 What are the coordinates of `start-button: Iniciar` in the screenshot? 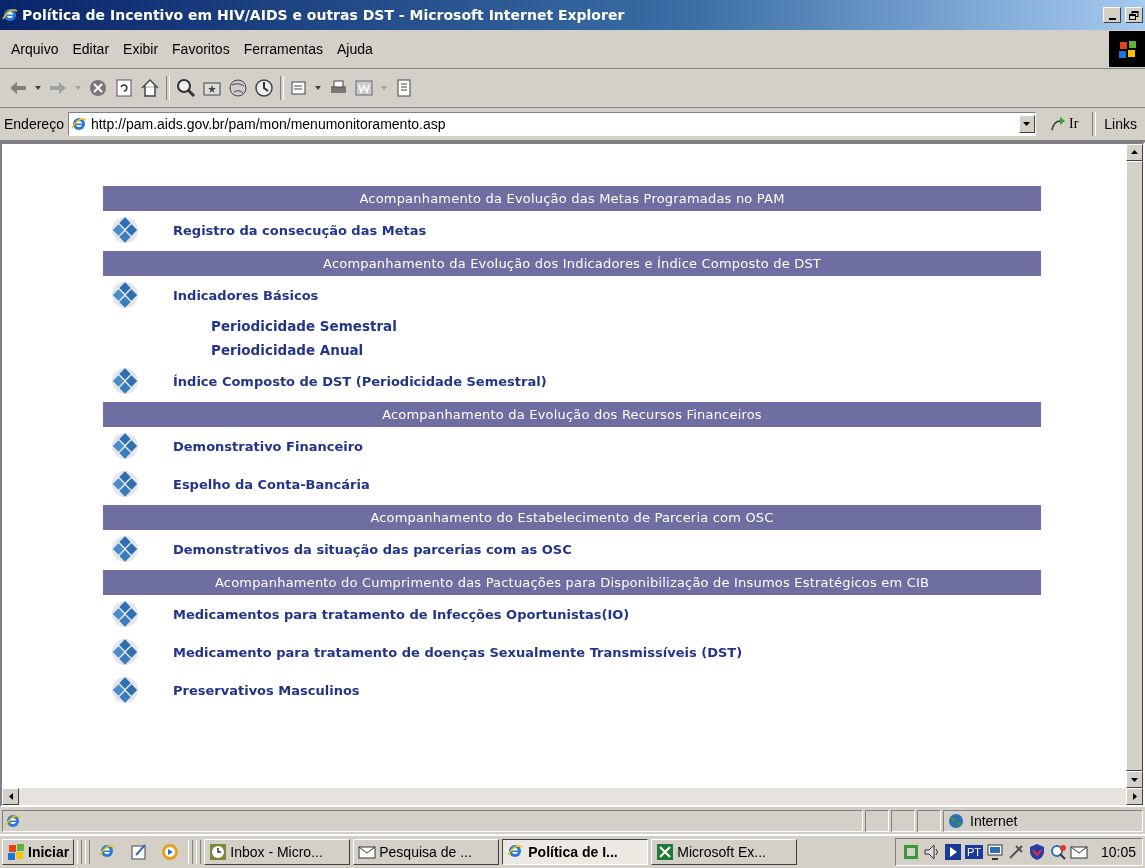 It's located at (38, 852).